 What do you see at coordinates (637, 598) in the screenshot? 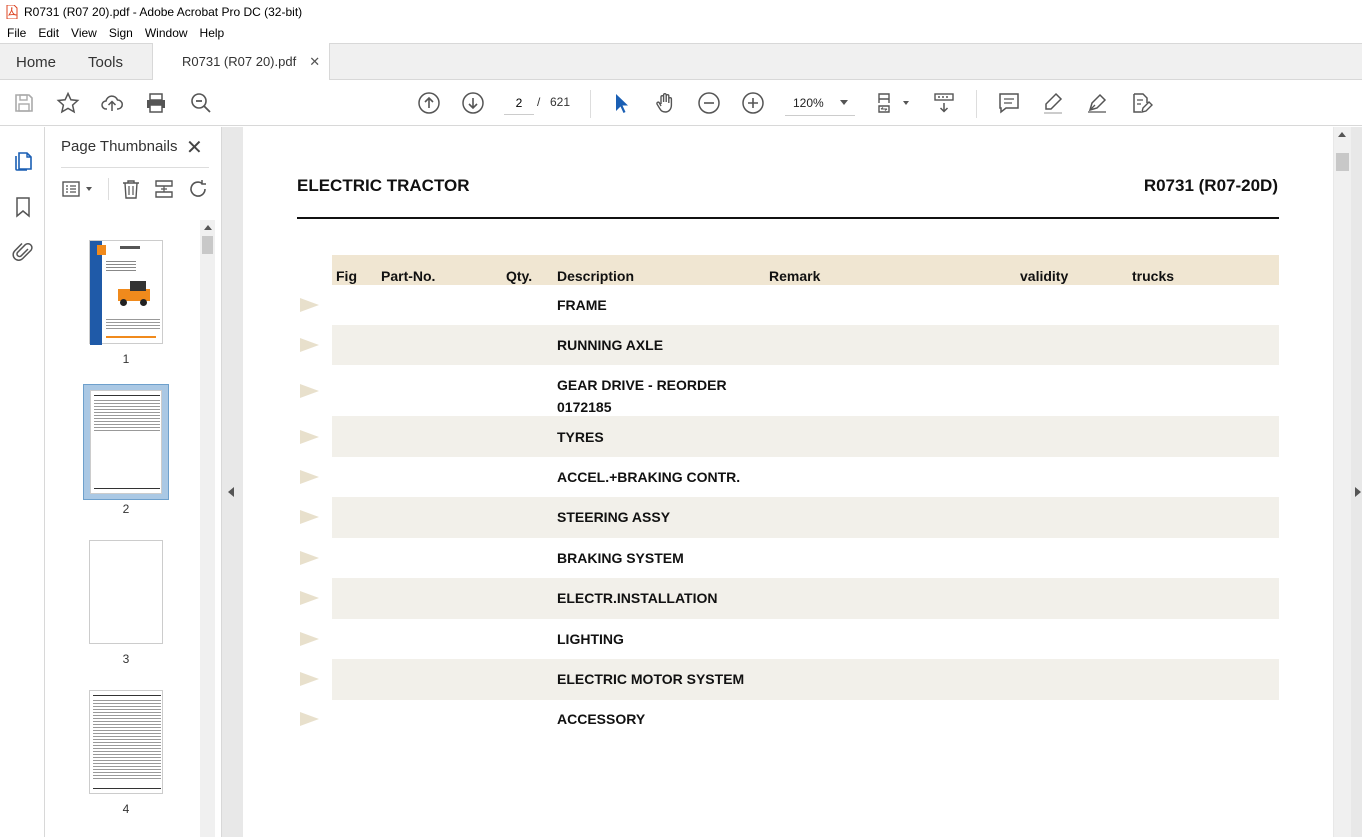
I see `table-row-description: ELECTR.INSTALLATION` at bounding box center [637, 598].